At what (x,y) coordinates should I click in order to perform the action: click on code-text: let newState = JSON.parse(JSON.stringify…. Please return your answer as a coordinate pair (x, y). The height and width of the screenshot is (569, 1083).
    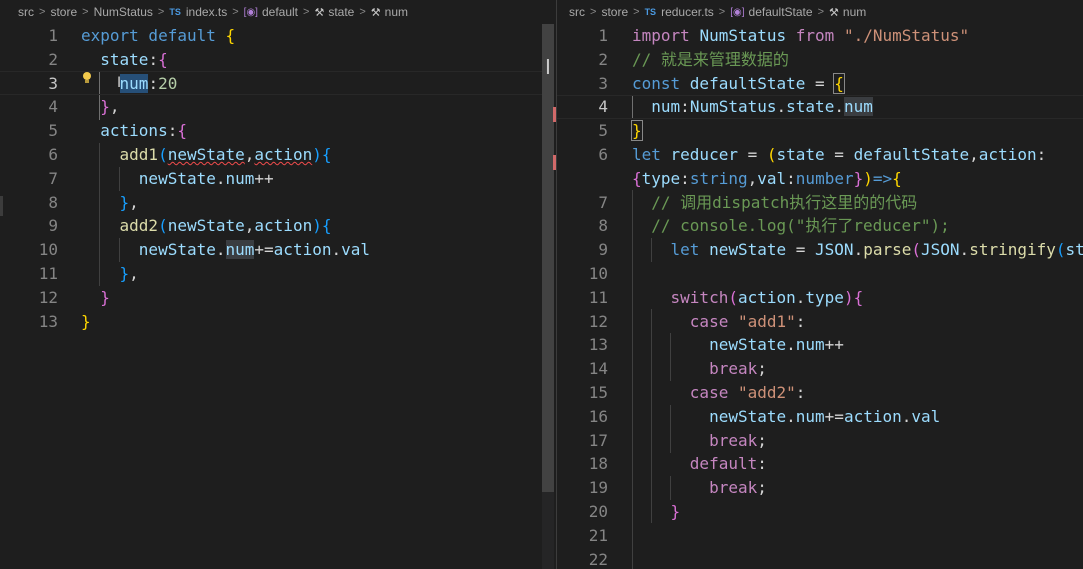
    Looking at the image, I should click on (857, 250).